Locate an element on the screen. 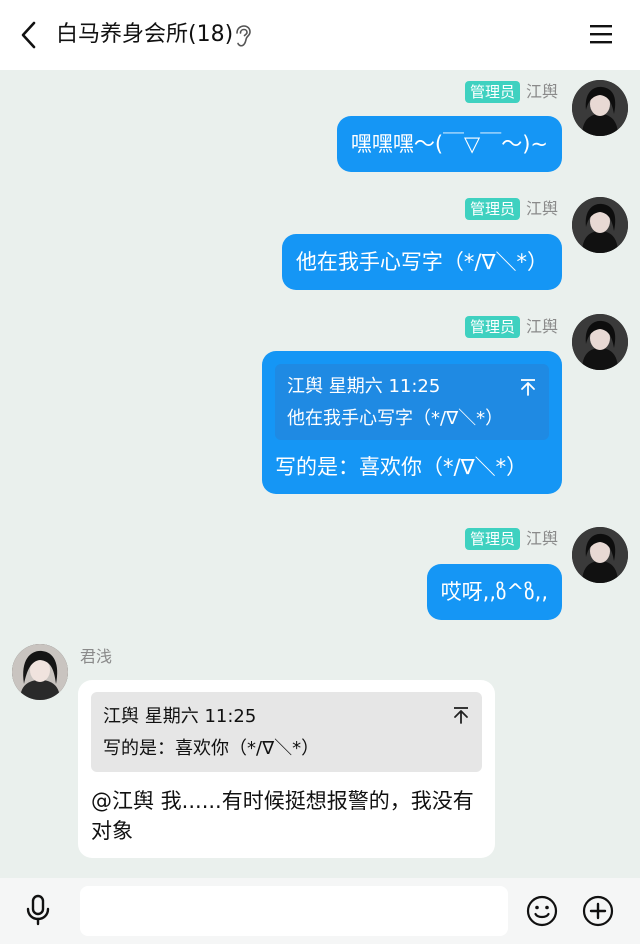  message-bubble: 他在我手心写字（*/∇＼*） is located at coordinates (421, 262).